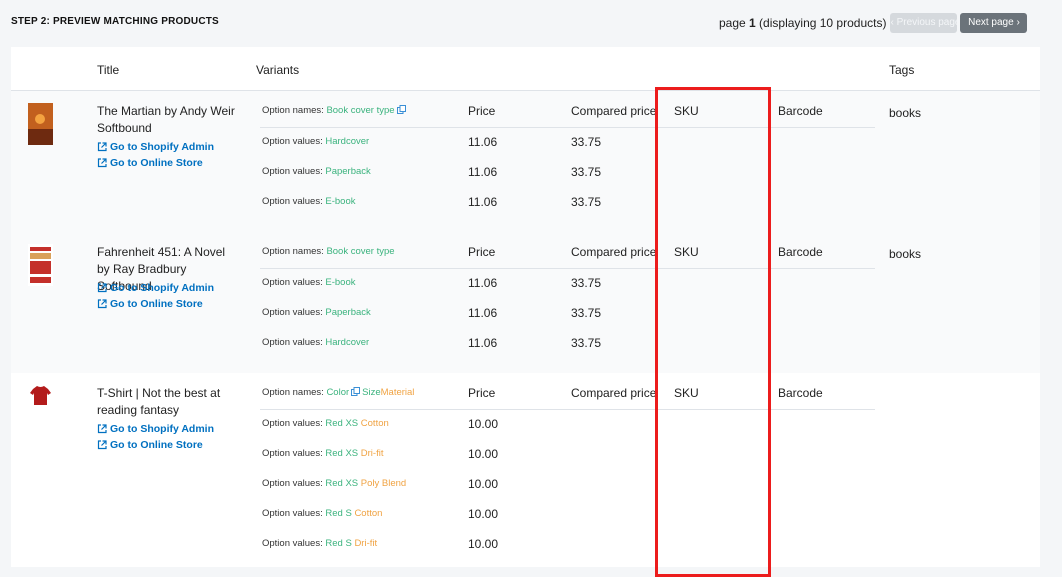  Describe the element at coordinates (567, 425) in the screenshot. I see `variant-row: Option values: Red XS Cotton 10.00` at that location.